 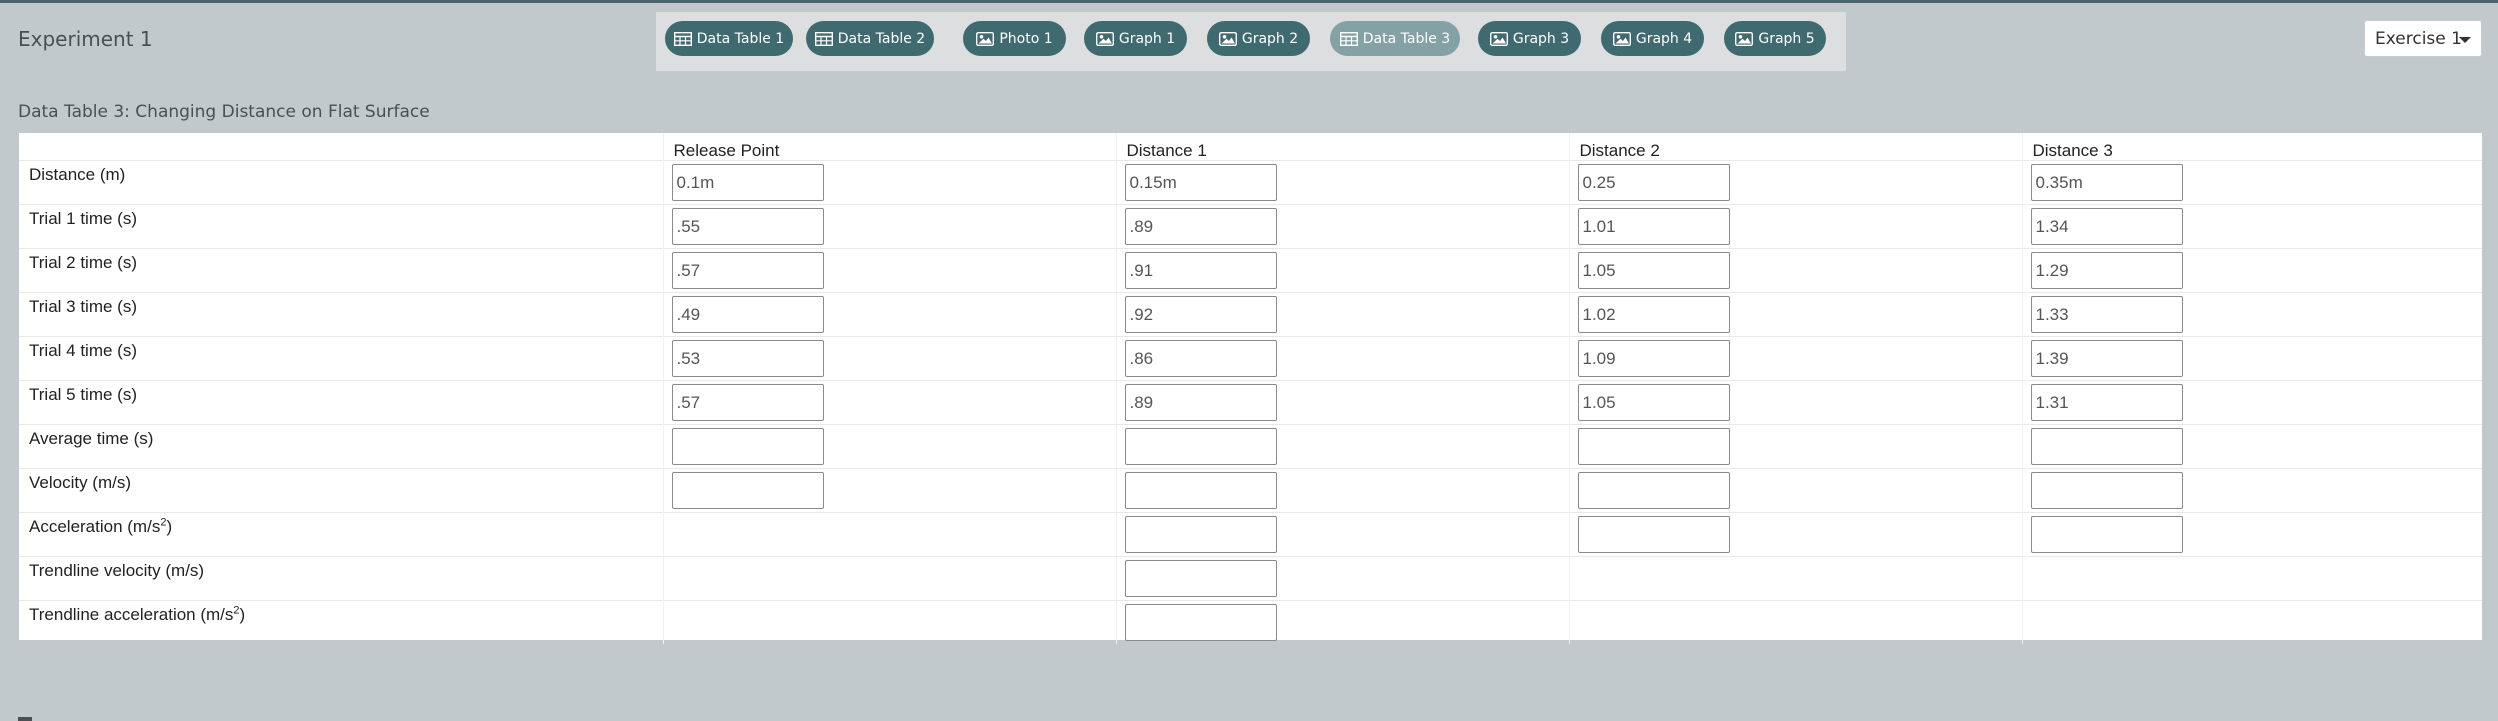 I want to click on tab-photo-1: Photo 1, so click(x=1014, y=38).